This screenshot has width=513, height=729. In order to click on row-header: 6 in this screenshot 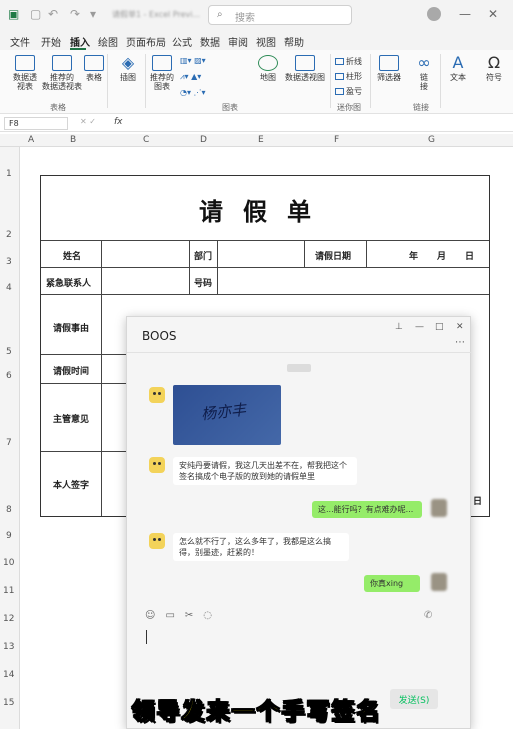, I will do `click(9, 376)`.